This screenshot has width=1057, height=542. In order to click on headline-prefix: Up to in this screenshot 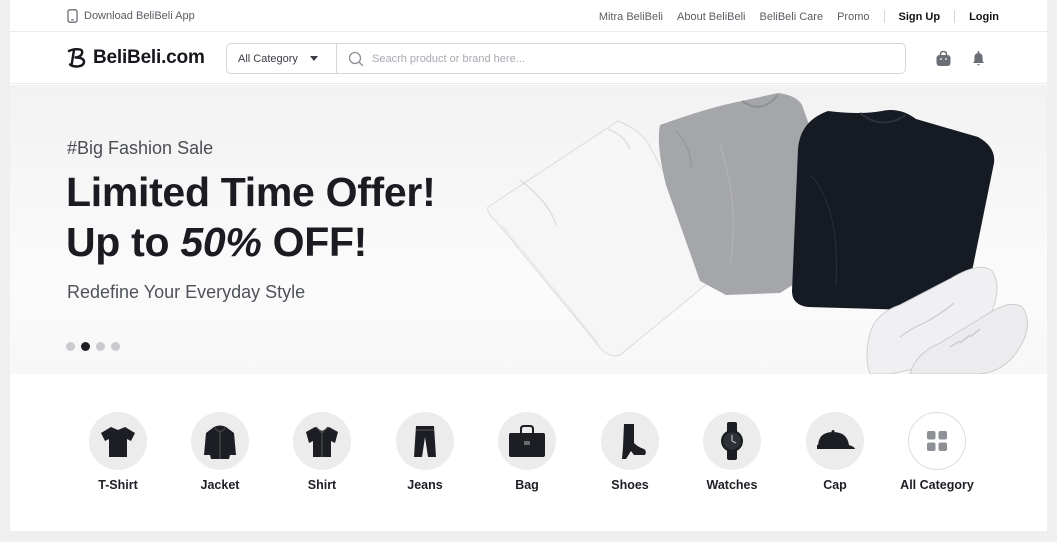, I will do `click(123, 242)`.